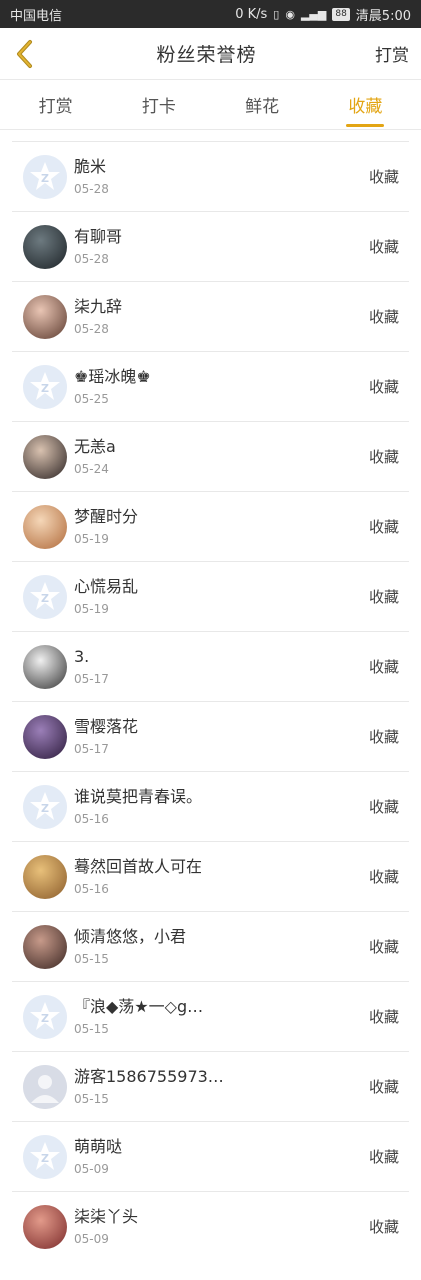  Describe the element at coordinates (98, 1146) in the screenshot. I see `user-name: 萌萌哒` at that location.